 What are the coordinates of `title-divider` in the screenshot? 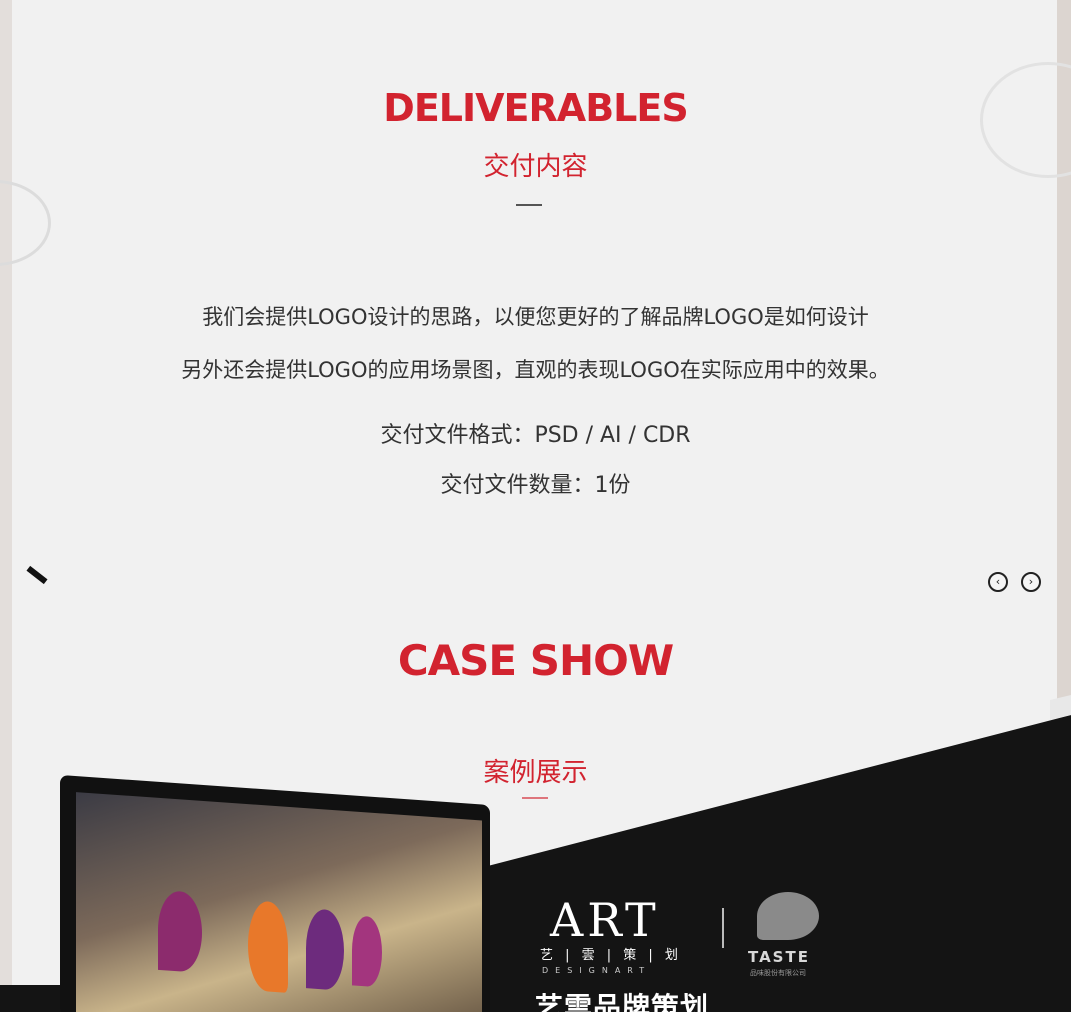 It's located at (535, 798).